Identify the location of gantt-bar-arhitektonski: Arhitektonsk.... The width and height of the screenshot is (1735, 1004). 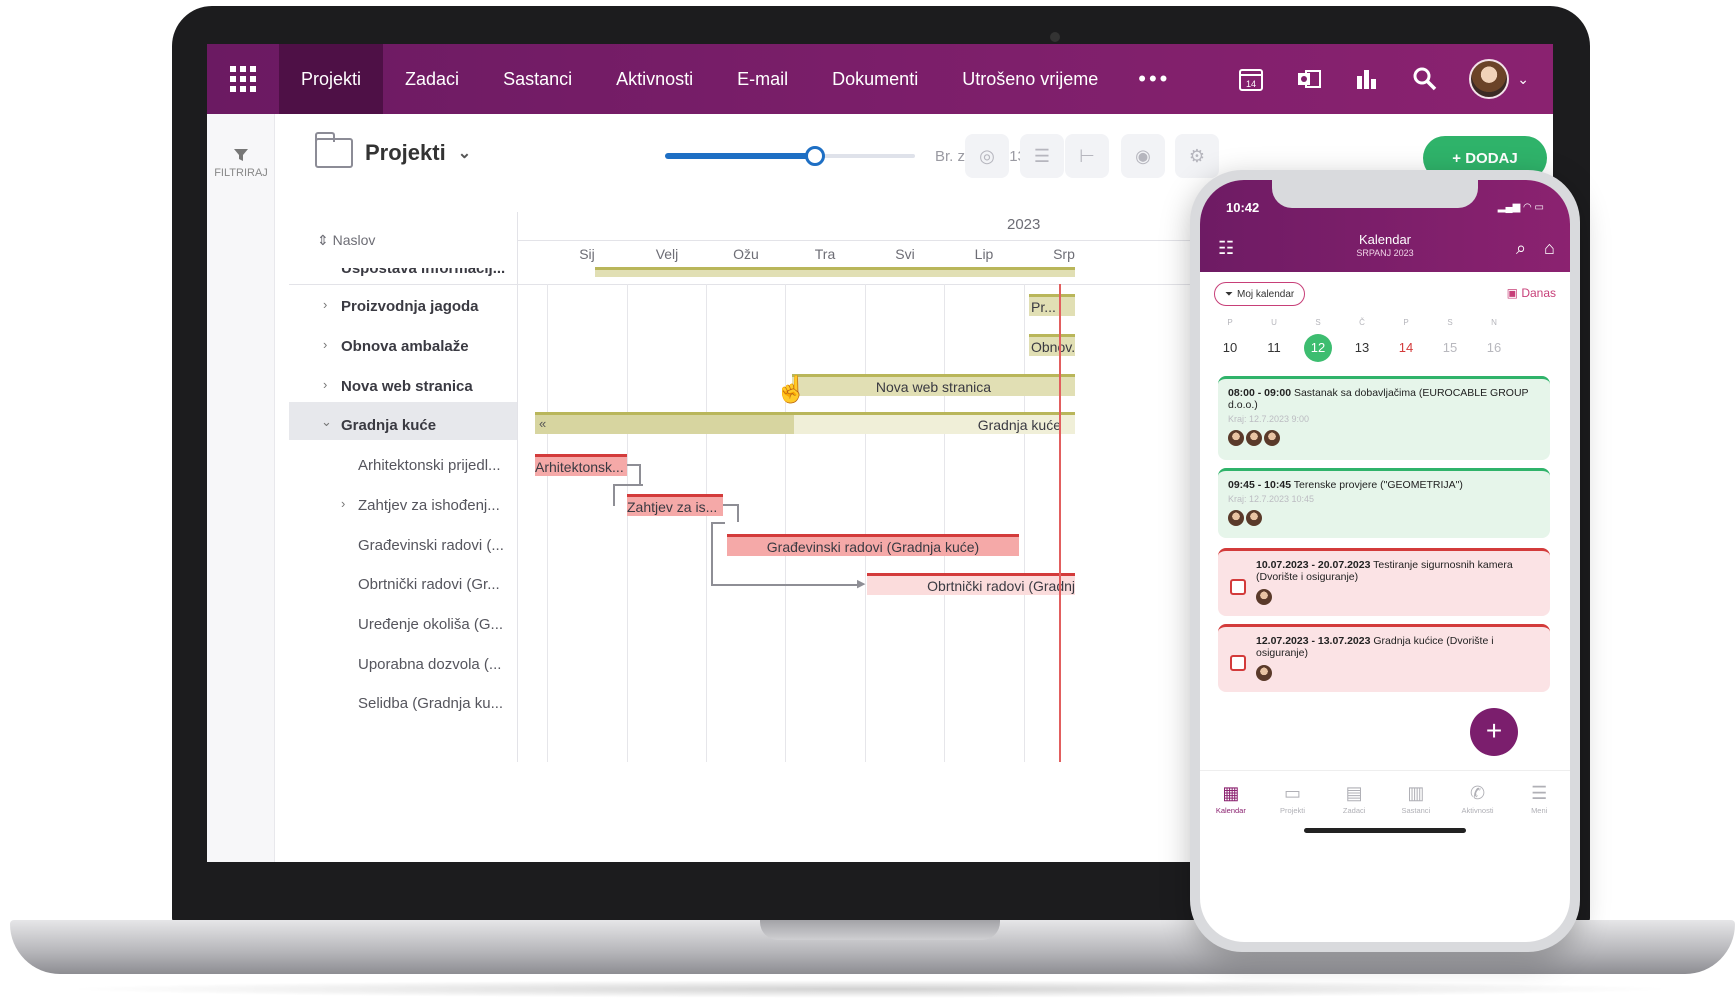
(581, 465).